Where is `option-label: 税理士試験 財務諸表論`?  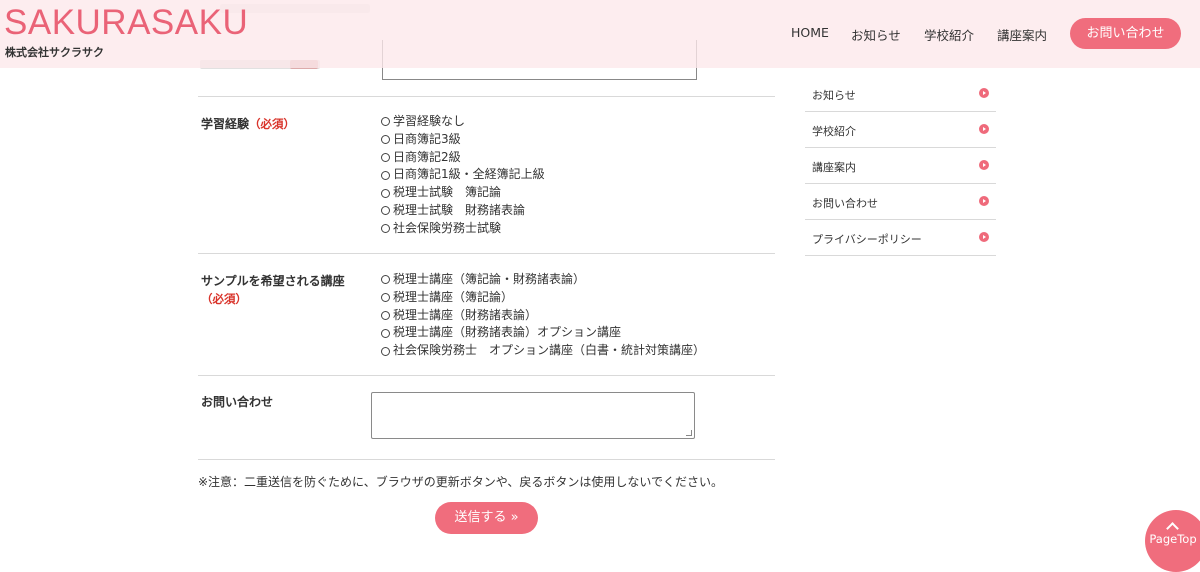
option-label: 税理士試験 財務諸表論 is located at coordinates (459, 209).